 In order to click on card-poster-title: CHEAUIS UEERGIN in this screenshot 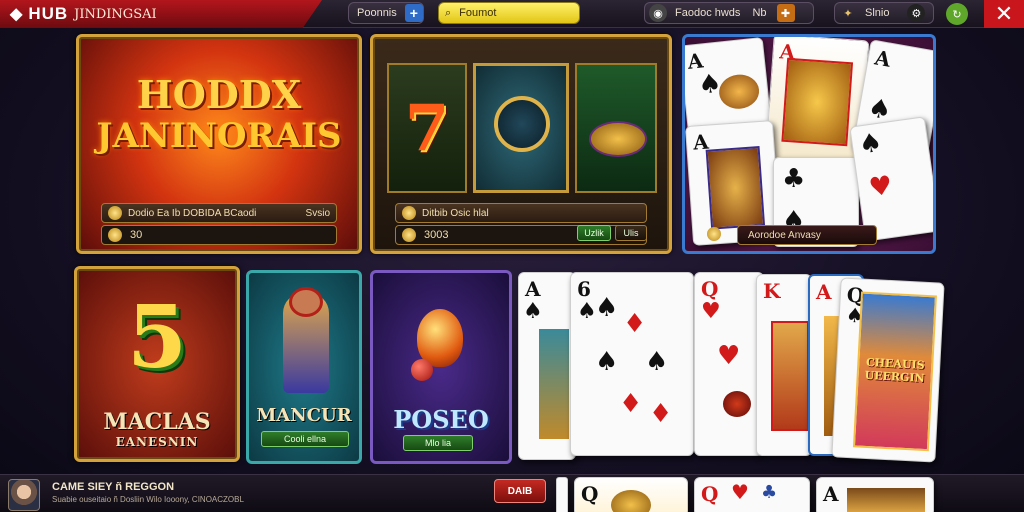, I will do `click(895, 370)`.